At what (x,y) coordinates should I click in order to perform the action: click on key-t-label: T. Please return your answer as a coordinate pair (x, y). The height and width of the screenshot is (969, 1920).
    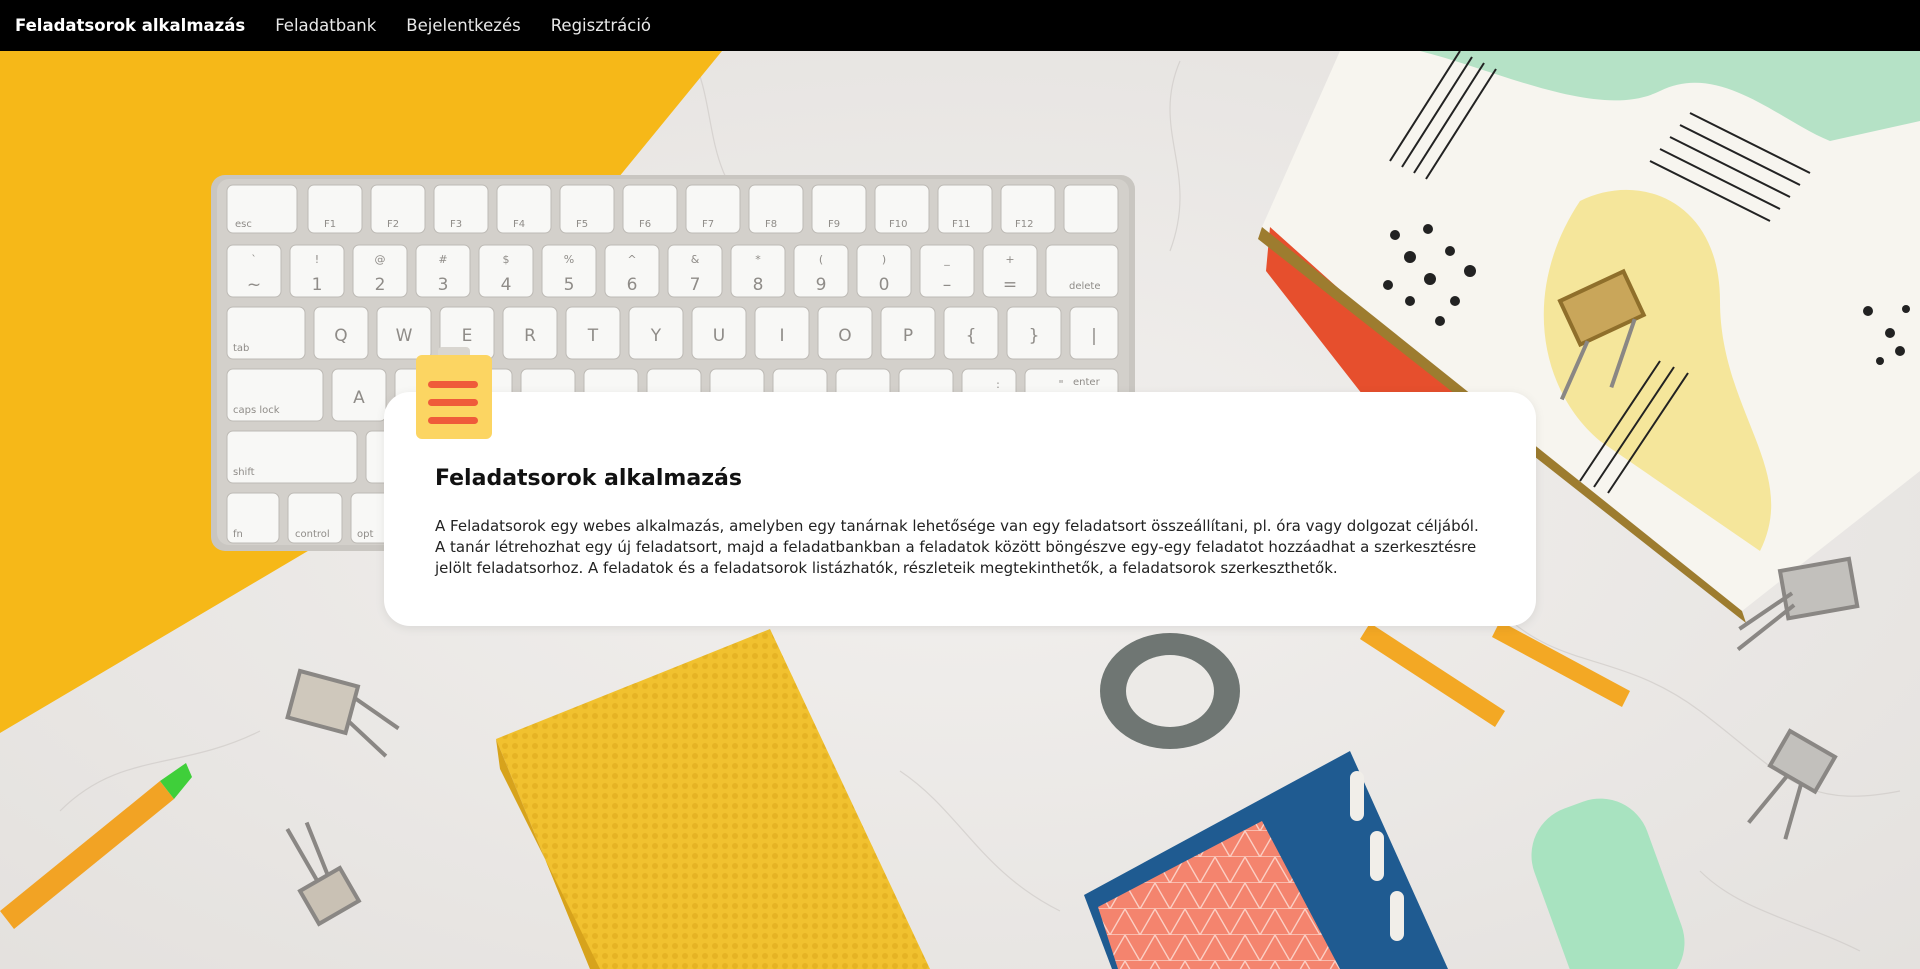
    Looking at the image, I should click on (593, 336).